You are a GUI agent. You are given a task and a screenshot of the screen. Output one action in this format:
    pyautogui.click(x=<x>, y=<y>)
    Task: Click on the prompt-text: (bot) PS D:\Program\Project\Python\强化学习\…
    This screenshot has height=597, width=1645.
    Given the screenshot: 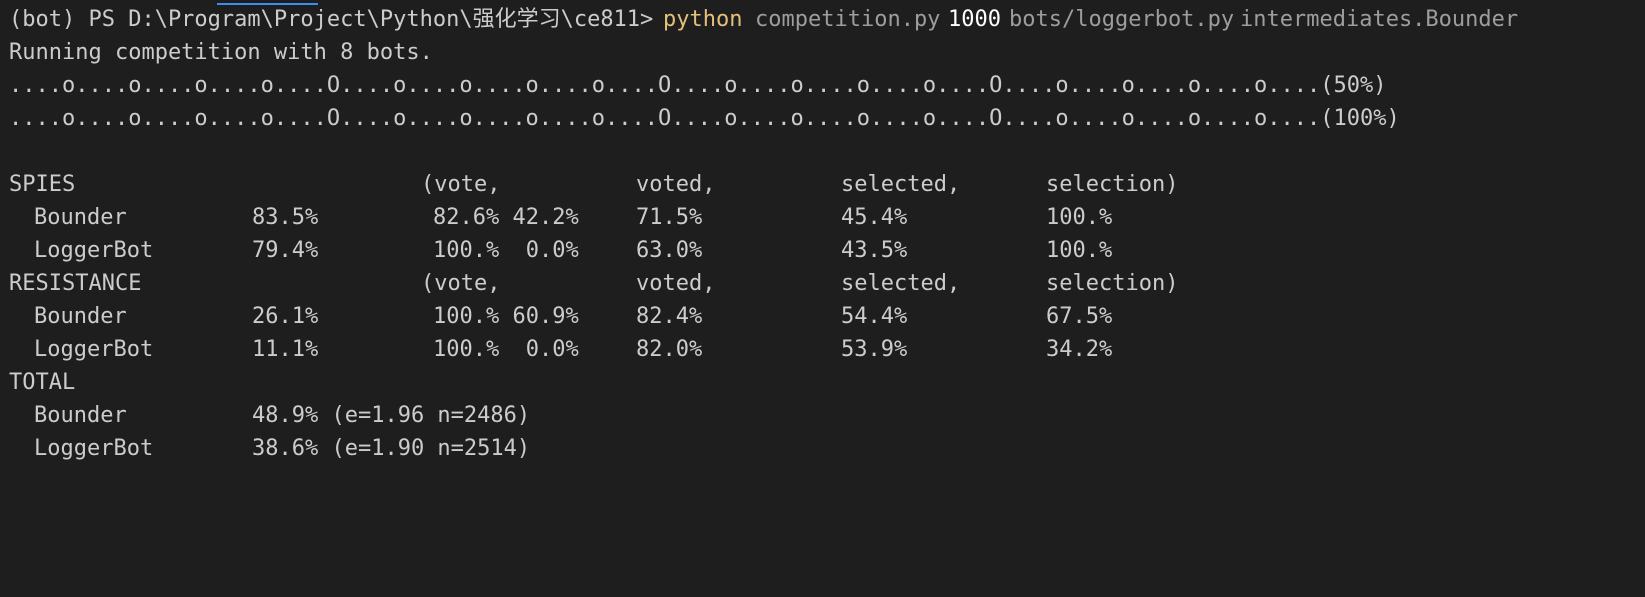 What is the action you would take?
    pyautogui.click(x=331, y=19)
    